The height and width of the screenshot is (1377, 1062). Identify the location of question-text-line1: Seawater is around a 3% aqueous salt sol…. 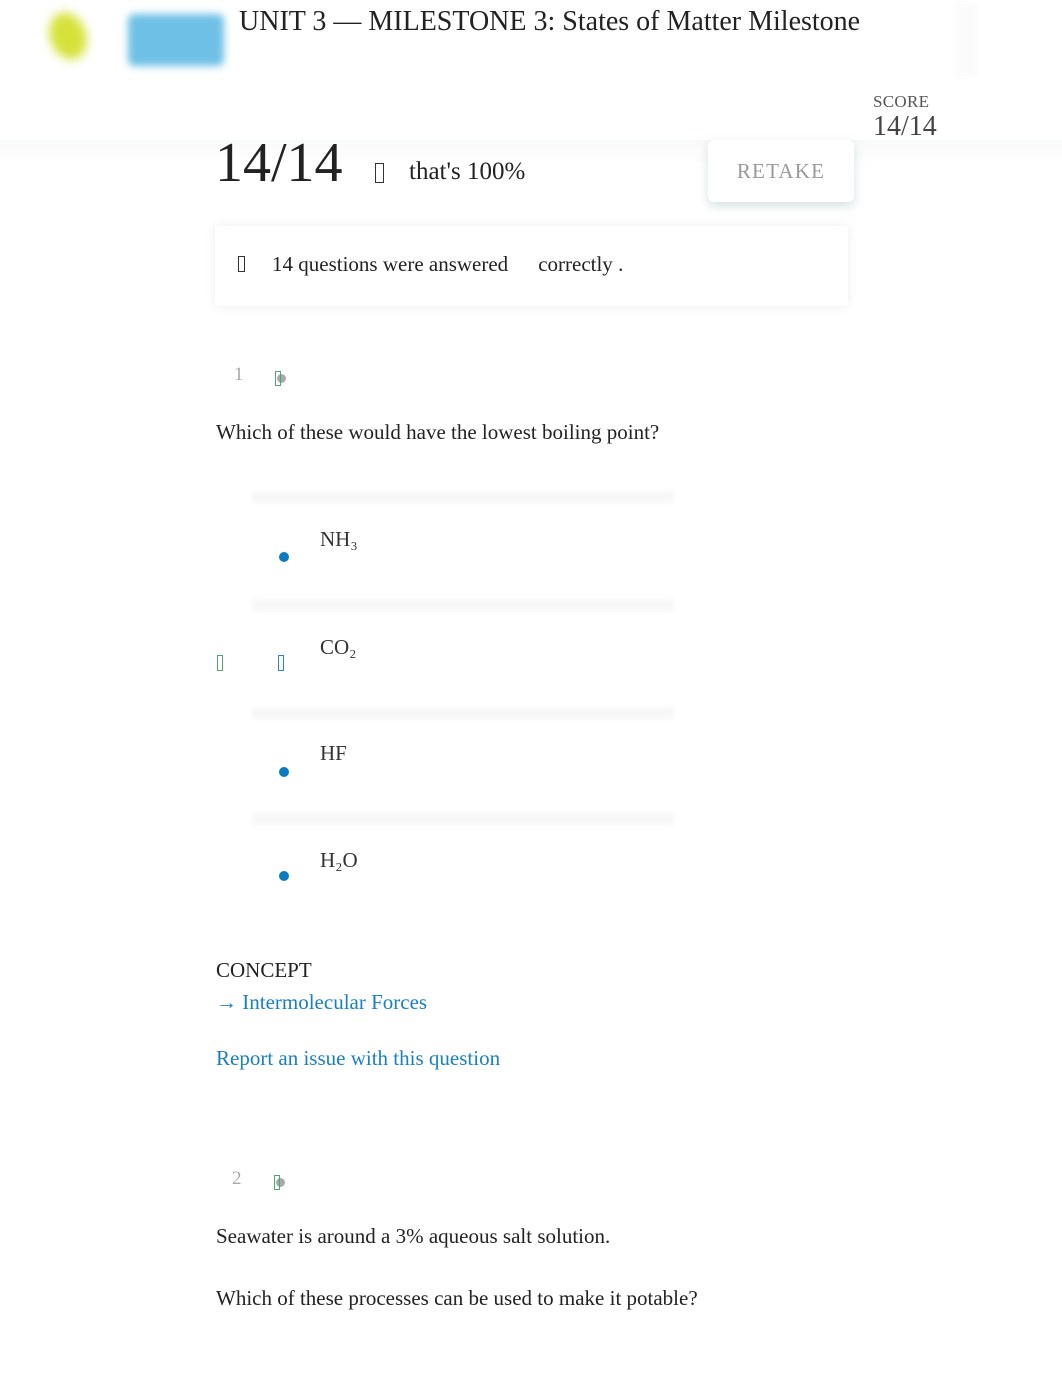
(413, 1236).